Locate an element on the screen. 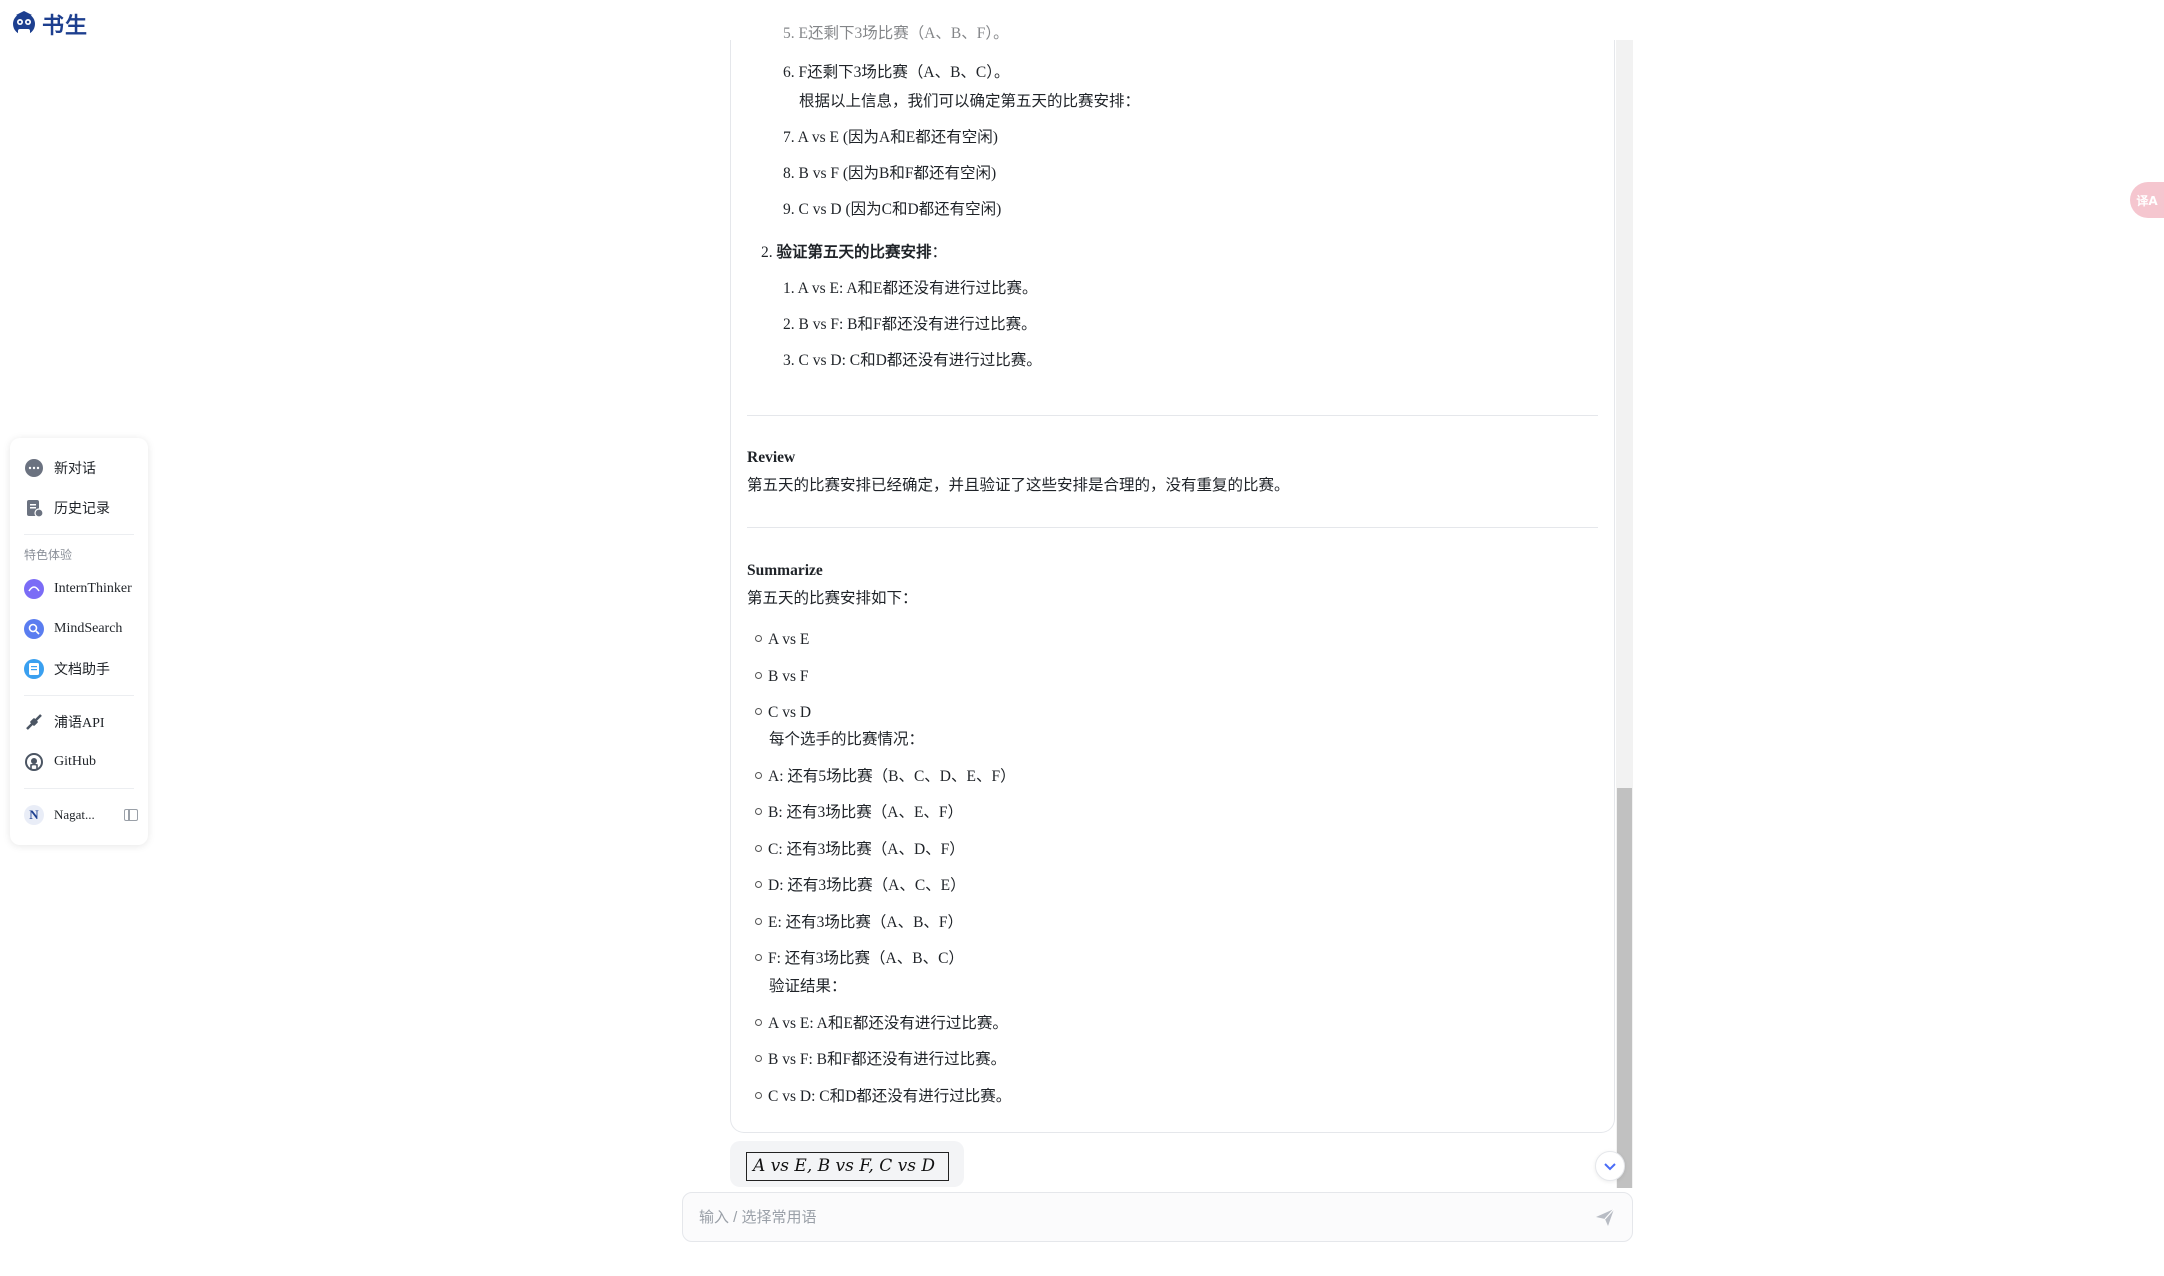  sidebar-item-label: 浦语API is located at coordinates (79, 723).